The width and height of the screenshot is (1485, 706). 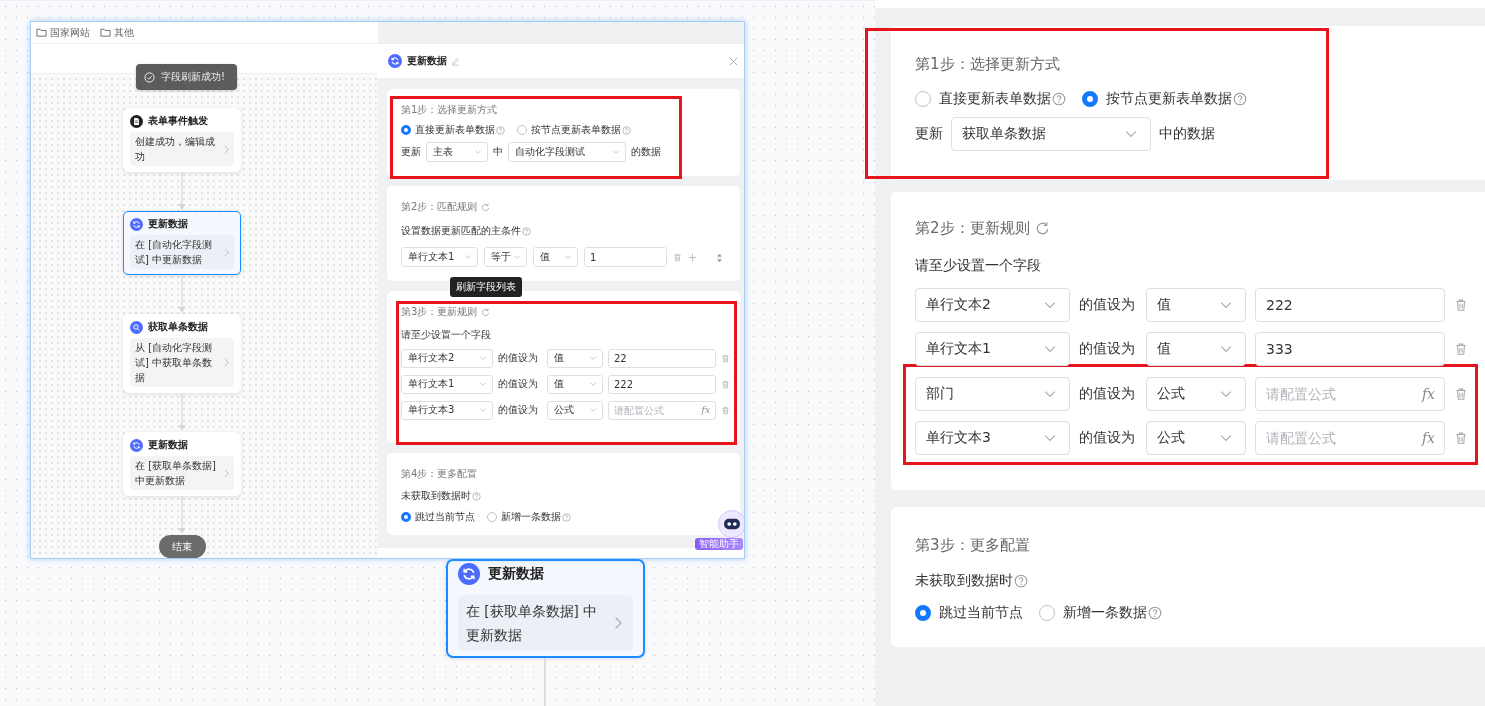 What do you see at coordinates (149, 77) in the screenshot?
I see `check-circle-icon` at bounding box center [149, 77].